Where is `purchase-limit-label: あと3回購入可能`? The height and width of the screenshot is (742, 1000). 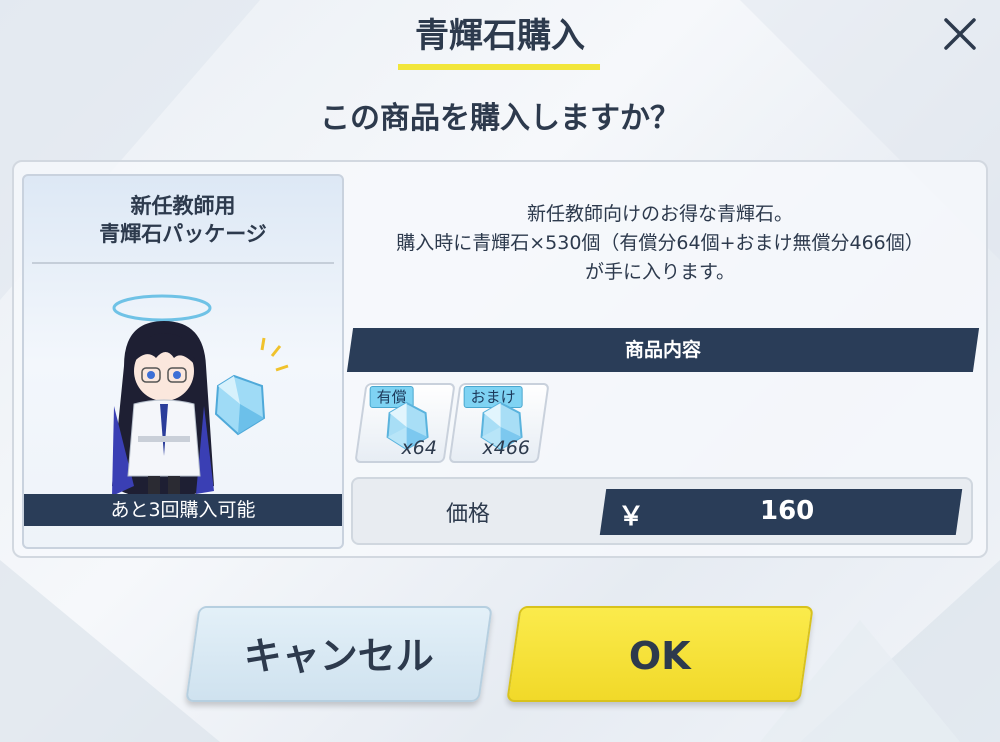 purchase-limit-label: あと3回購入可能 is located at coordinates (183, 510).